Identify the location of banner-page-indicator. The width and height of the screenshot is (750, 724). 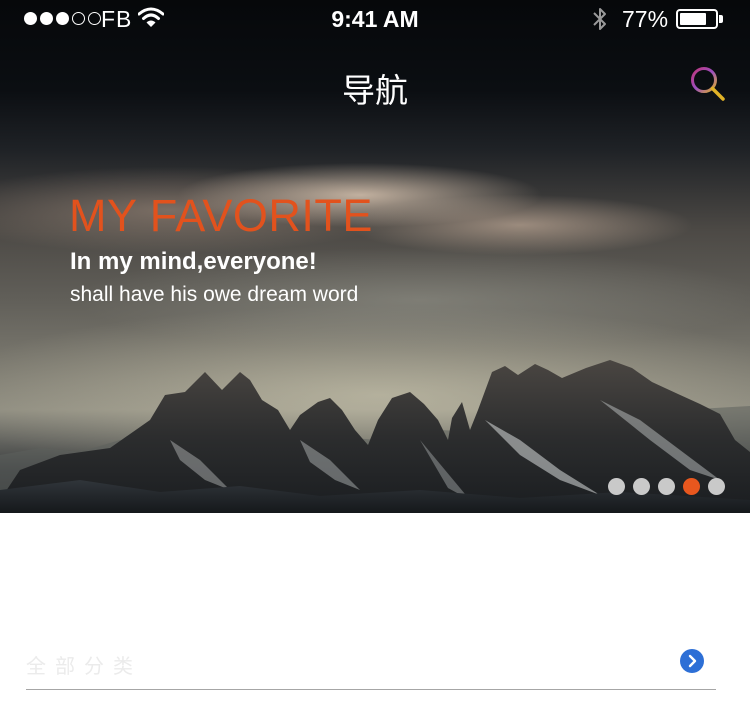
(666, 486).